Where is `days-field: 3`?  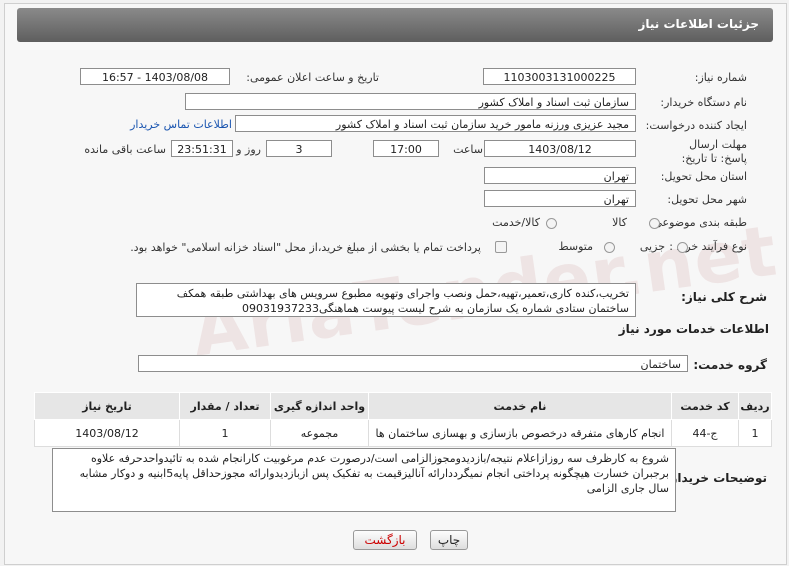 days-field: 3 is located at coordinates (299, 148).